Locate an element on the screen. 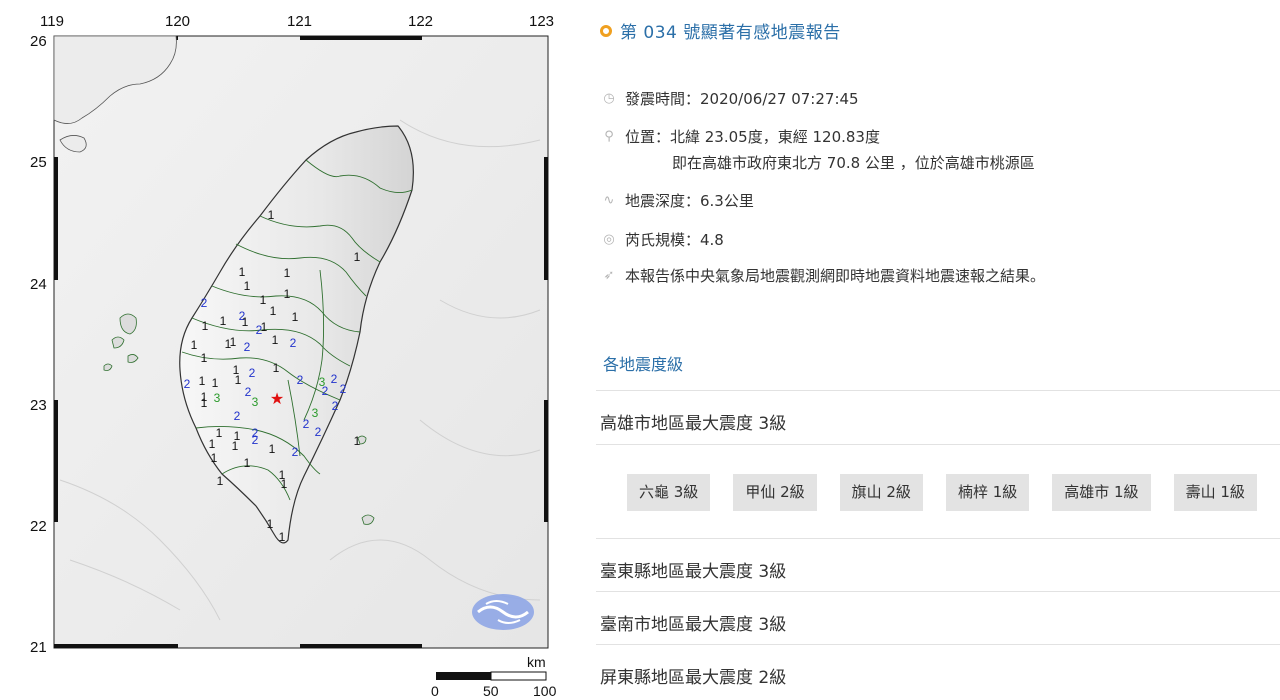 This screenshot has width=1280, height=700. station-intensity-list: 六龜 3級 甲仙 2級 旗山 2級 楠梓 1級 高雄市 1級 壽山 1級 is located at coordinates (953, 492).